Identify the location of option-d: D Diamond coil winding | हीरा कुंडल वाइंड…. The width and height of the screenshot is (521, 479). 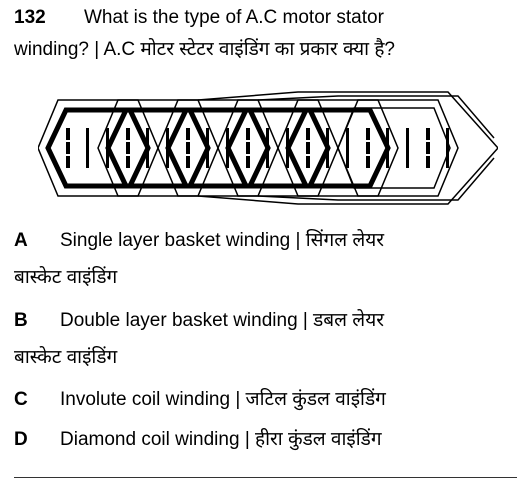
(198, 440).